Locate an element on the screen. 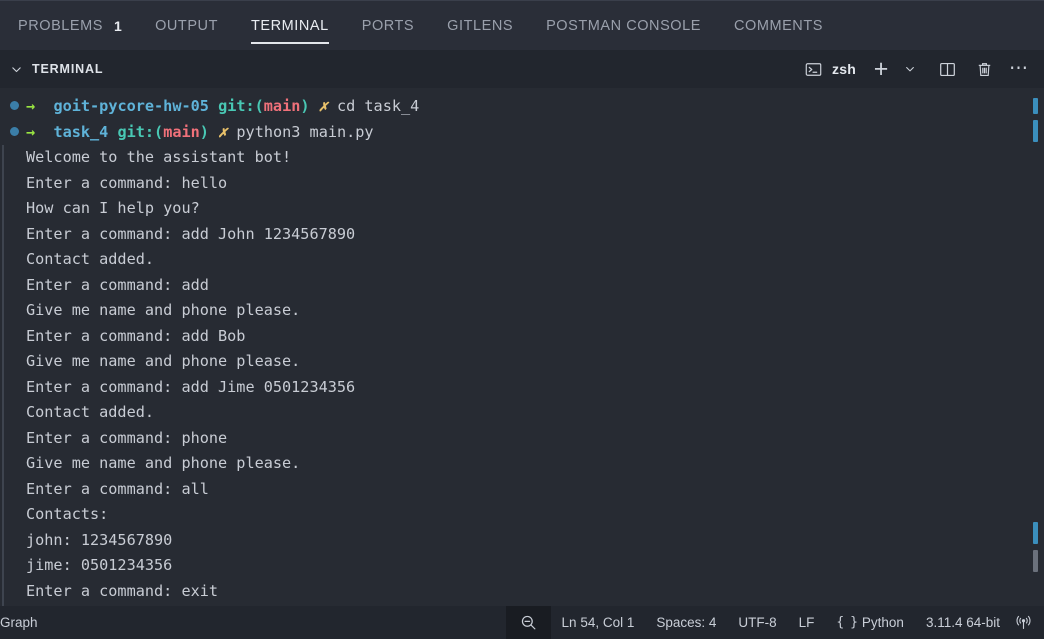 The image size is (1044, 639). trash-icon is located at coordinates (984, 69).